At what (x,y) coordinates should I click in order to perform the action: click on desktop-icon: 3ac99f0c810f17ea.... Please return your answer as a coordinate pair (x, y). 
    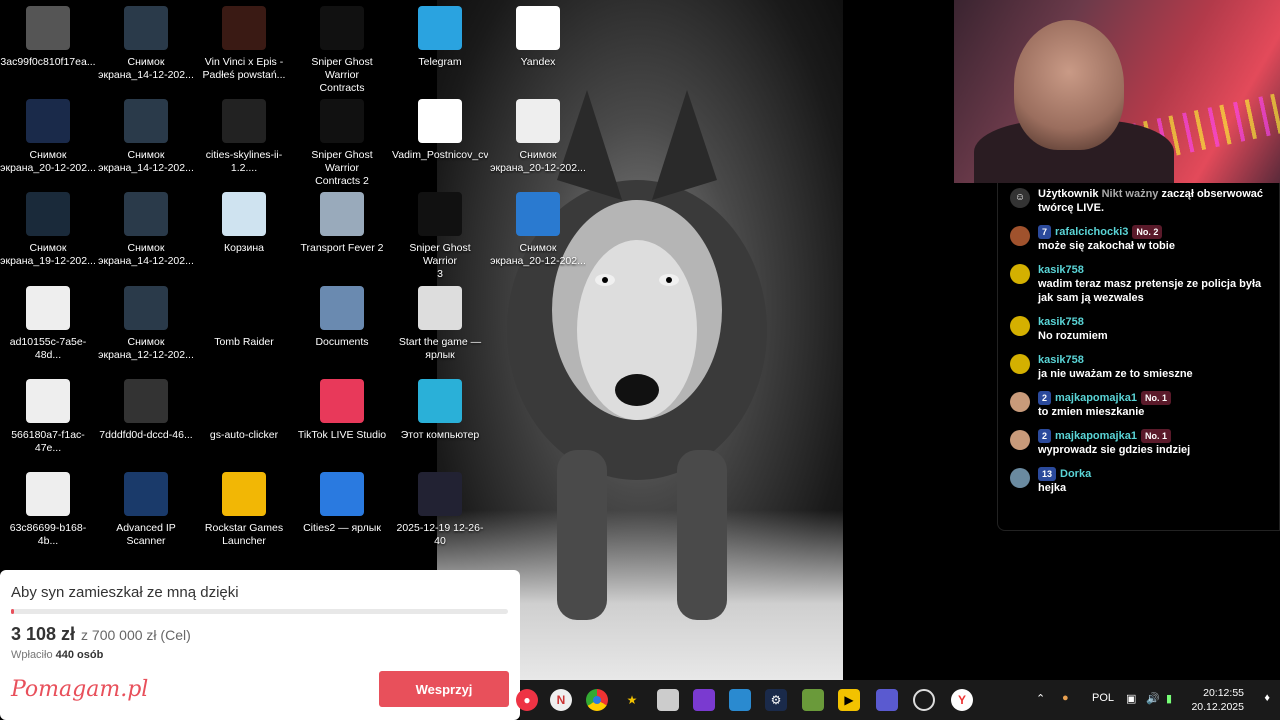
    Looking at the image, I should click on (48, 46).